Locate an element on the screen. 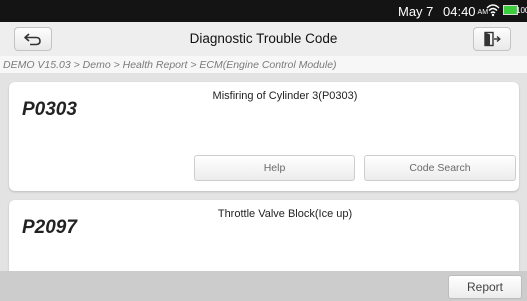 The width and height of the screenshot is (527, 301). dtc-description: Throttle Valve Block(Ice up) is located at coordinates (285, 214).